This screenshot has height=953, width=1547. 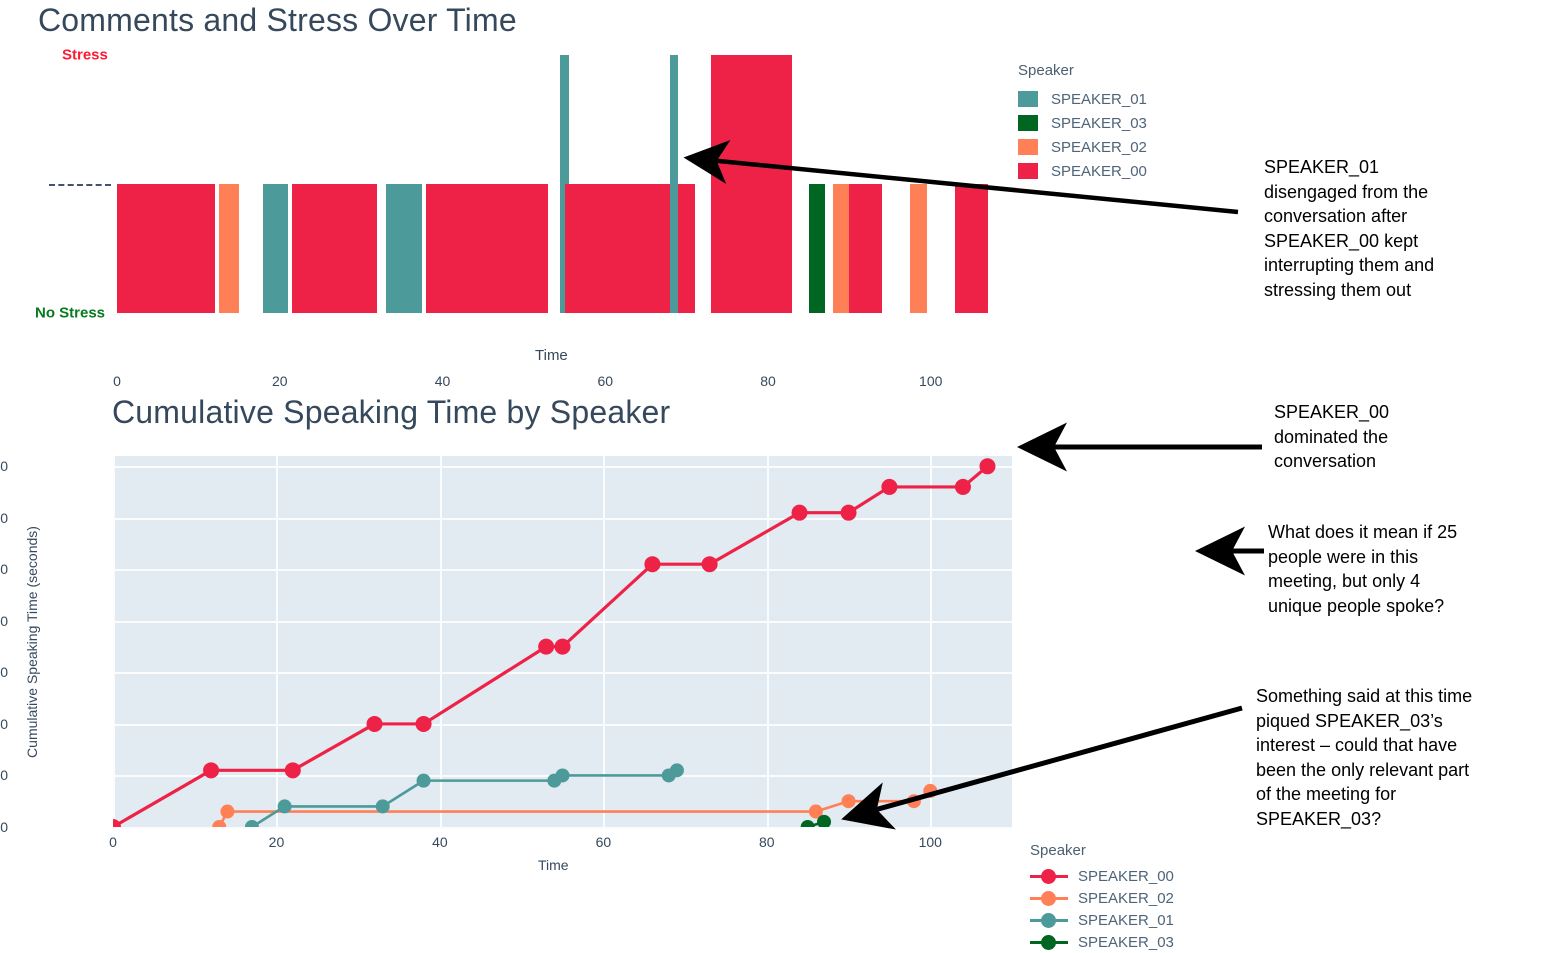 What do you see at coordinates (32, 642) in the screenshot?
I see `bottom-y-axis-label: Cumulative Speaking Time (seconds)` at bounding box center [32, 642].